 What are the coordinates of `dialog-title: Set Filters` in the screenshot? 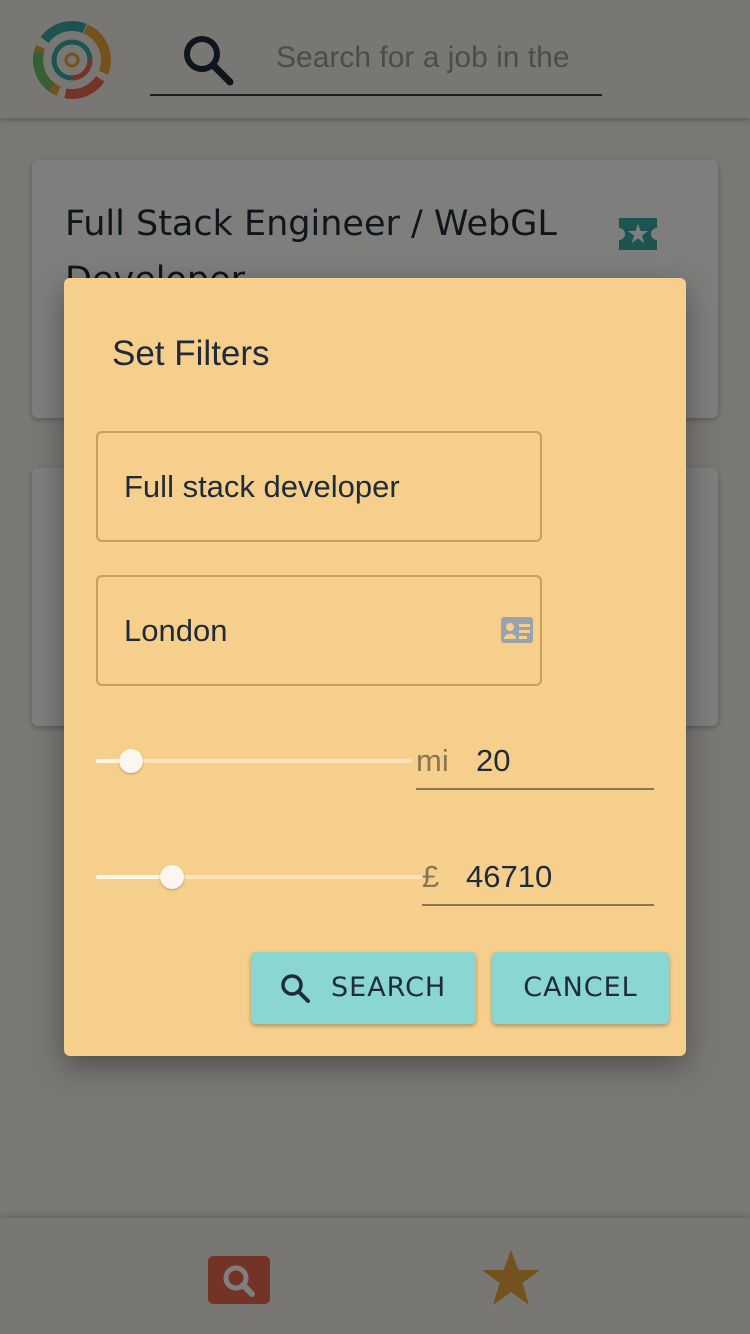 It's located at (191, 353).